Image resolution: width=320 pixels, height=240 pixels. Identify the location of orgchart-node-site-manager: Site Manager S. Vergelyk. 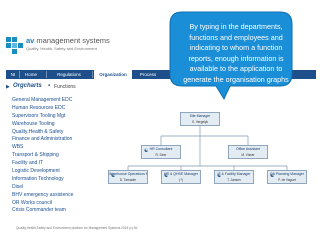
(200, 119).